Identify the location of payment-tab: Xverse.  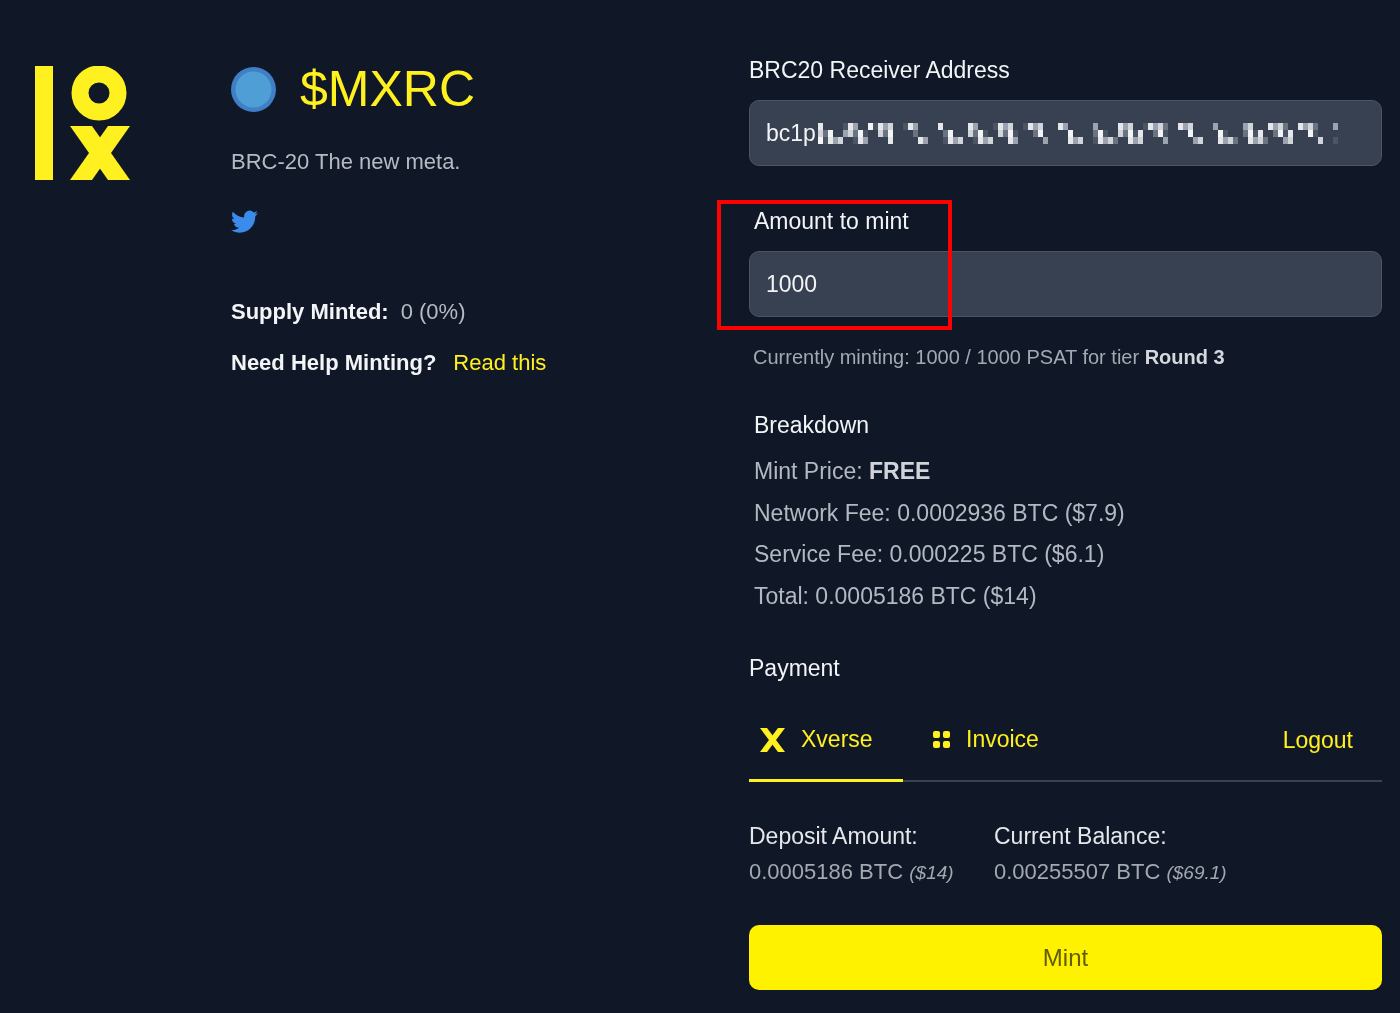
(826, 741).